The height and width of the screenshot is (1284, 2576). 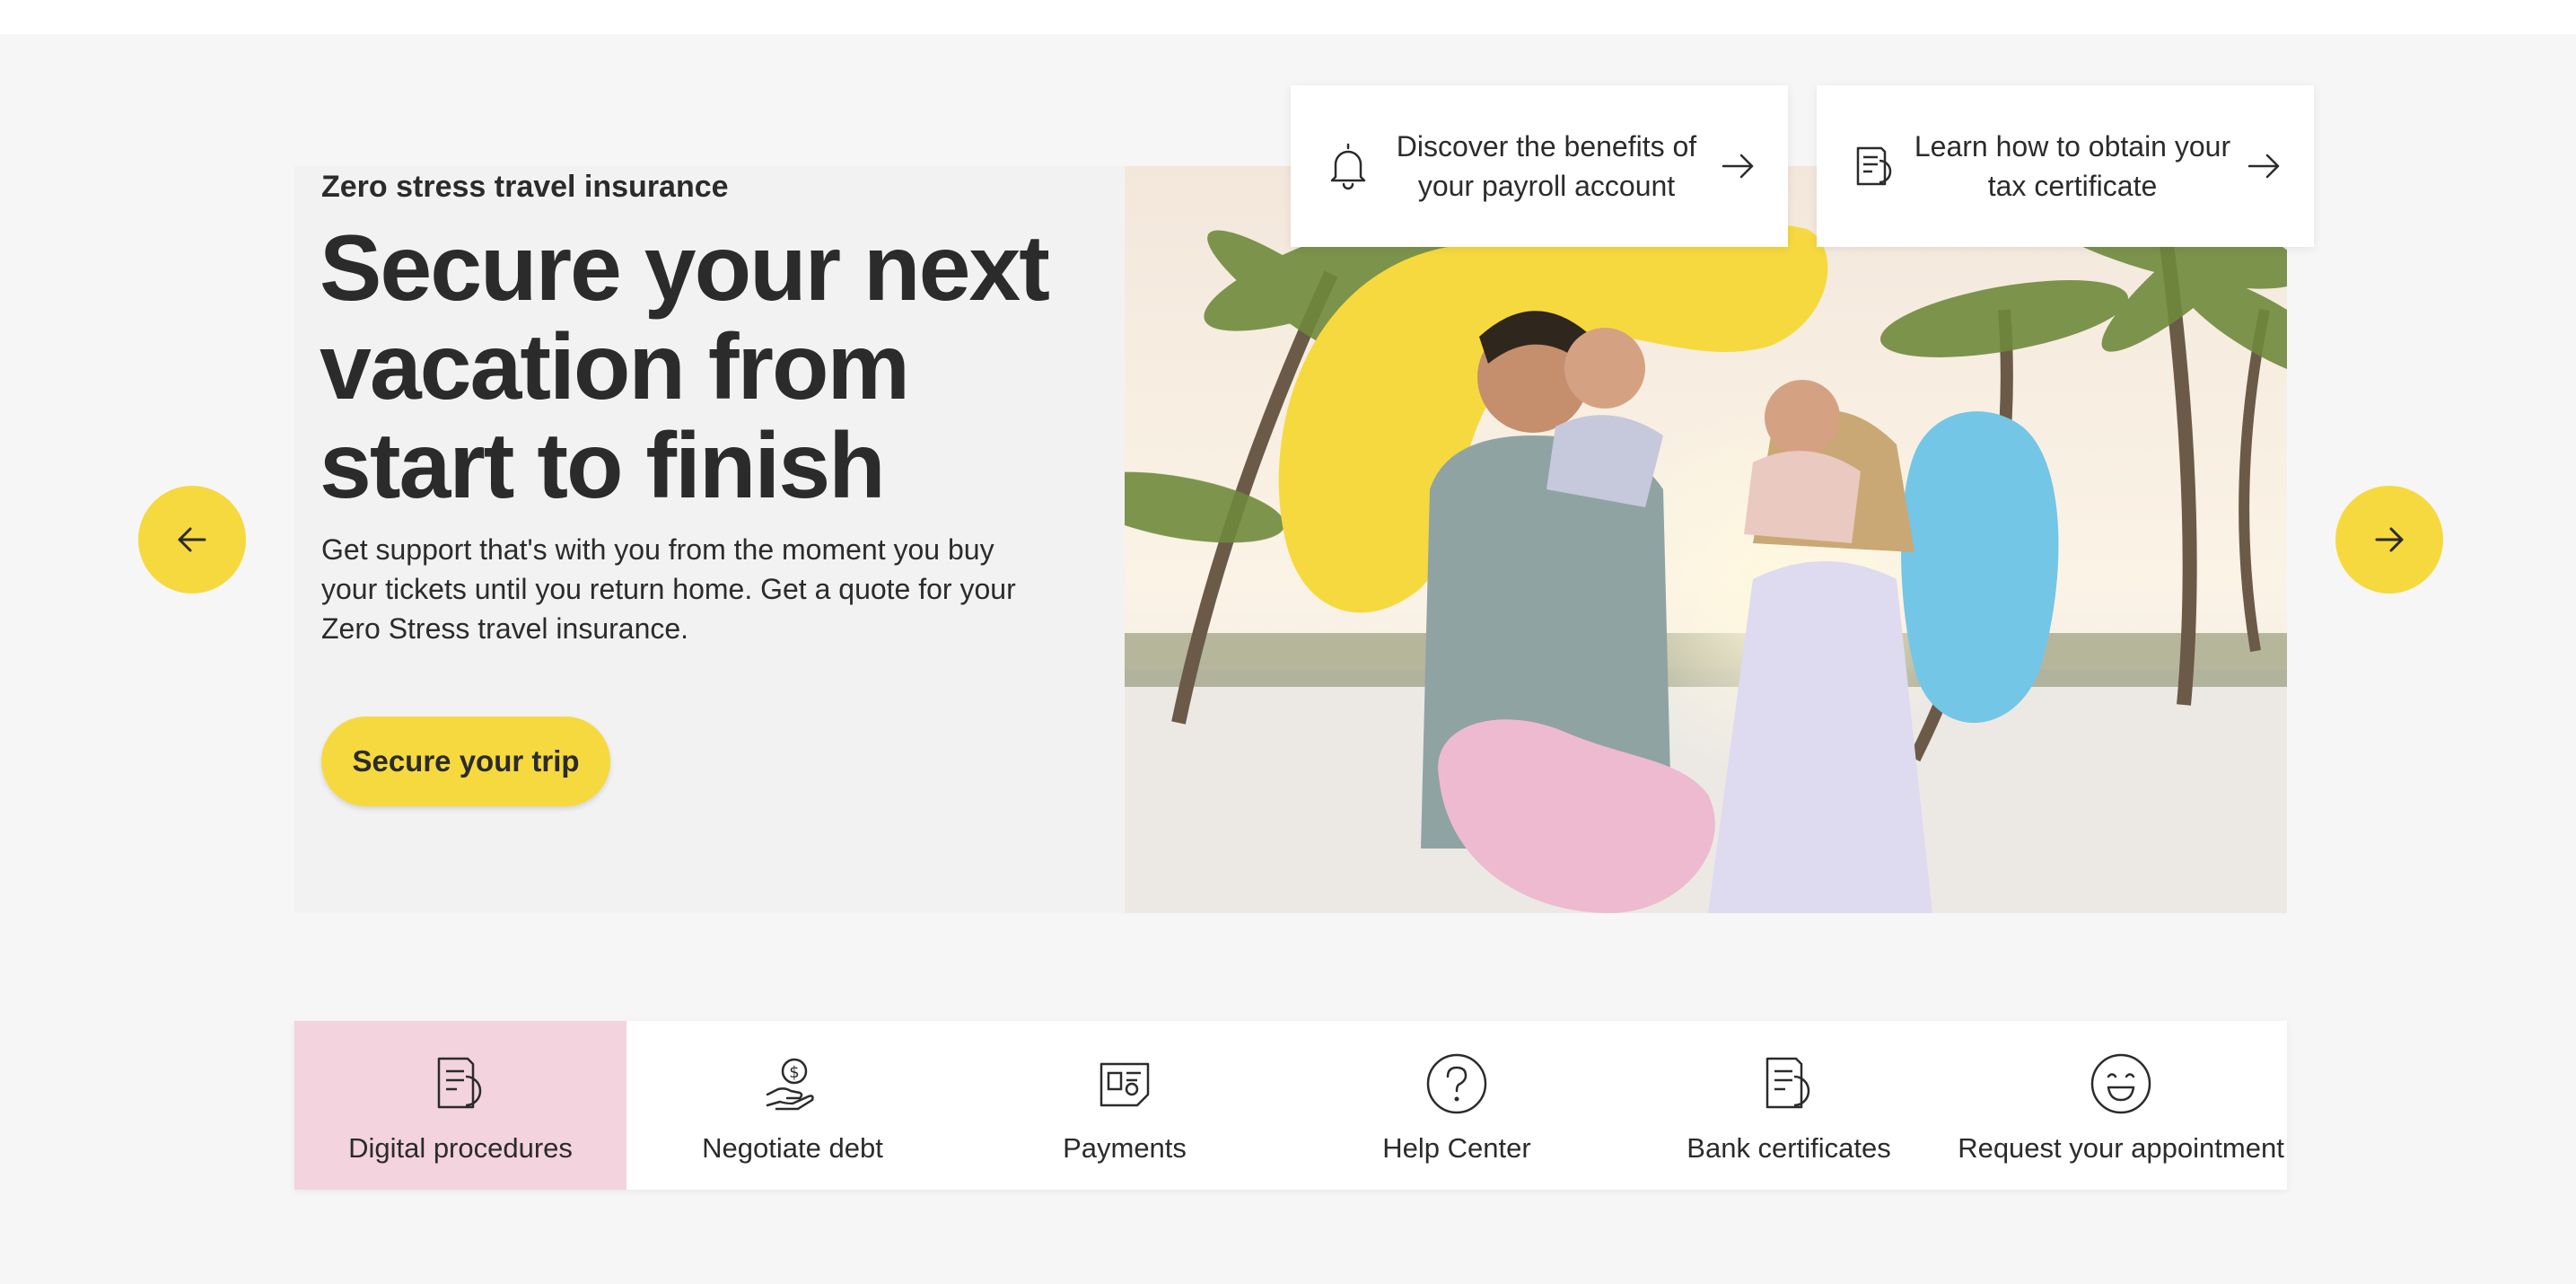 I want to click on quick-link-label: Help Center, so click(x=1456, y=1148).